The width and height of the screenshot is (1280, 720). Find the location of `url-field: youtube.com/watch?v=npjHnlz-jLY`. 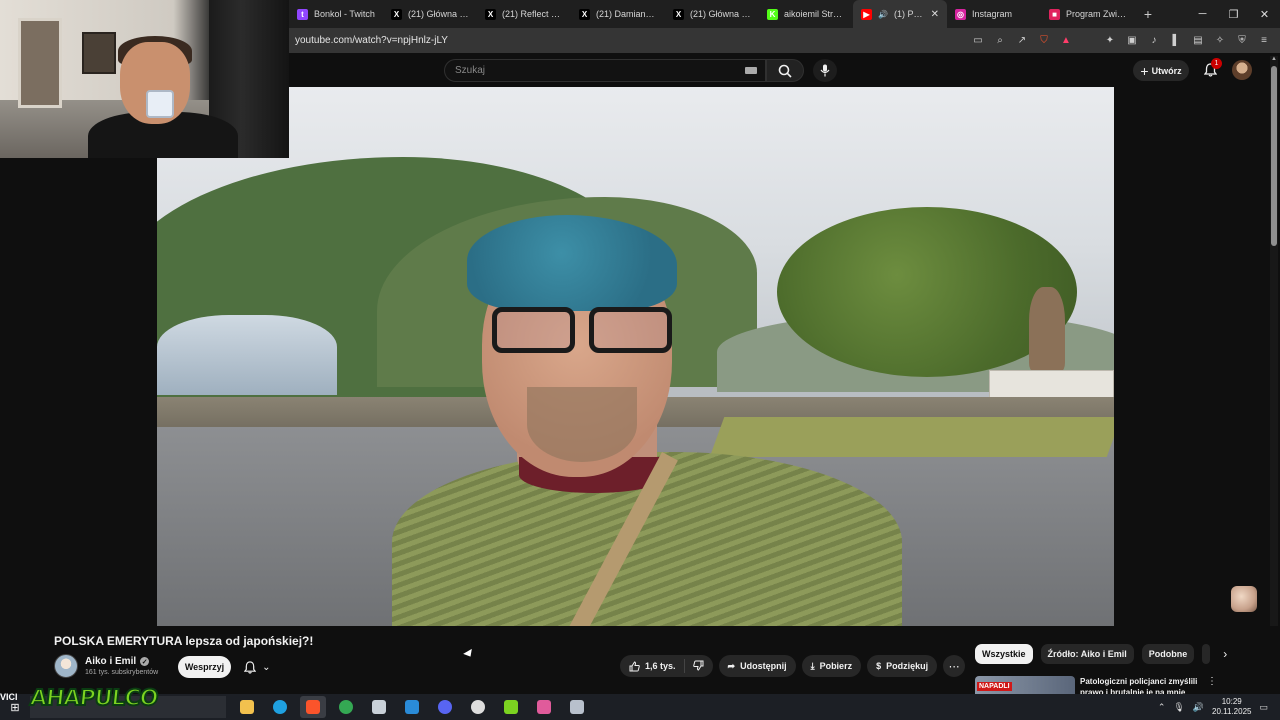

url-field: youtube.com/watch?v=npjHnlz-jLY is located at coordinates (633, 40).